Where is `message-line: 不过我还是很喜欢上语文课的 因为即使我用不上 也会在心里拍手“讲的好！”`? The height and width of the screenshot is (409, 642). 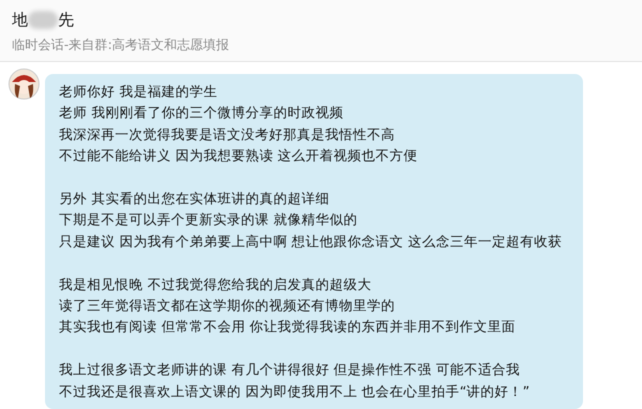
message-line: 不过我还是很喜欢上语文课的 因为即使我用不上 也会在心里拍手“讲的好！” is located at coordinates (295, 392).